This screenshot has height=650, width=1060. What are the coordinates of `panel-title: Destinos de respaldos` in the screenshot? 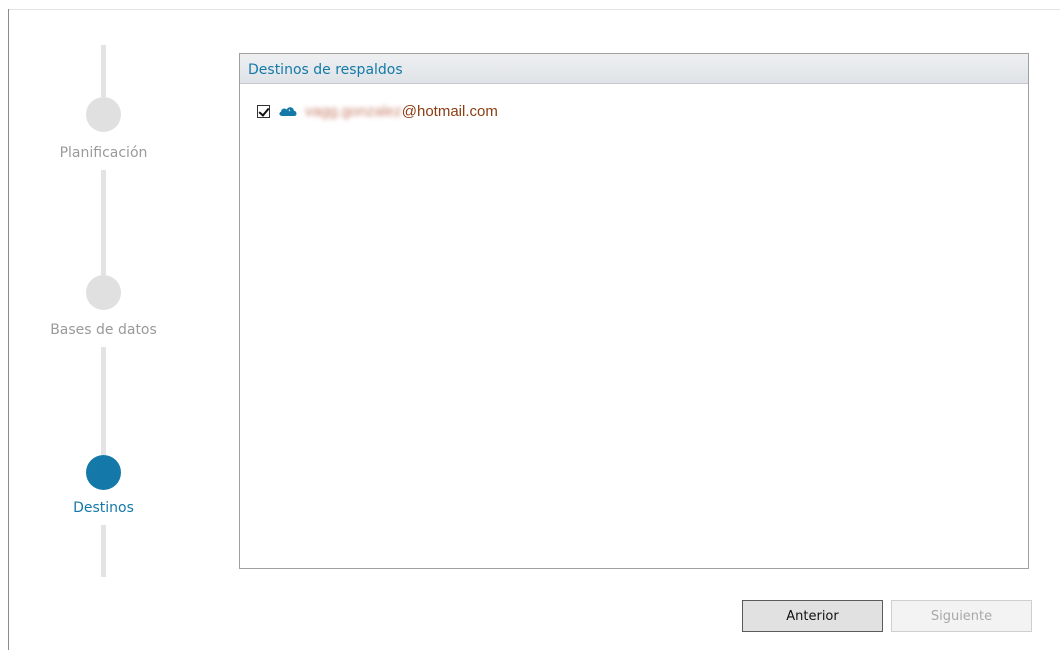 It's located at (634, 69).